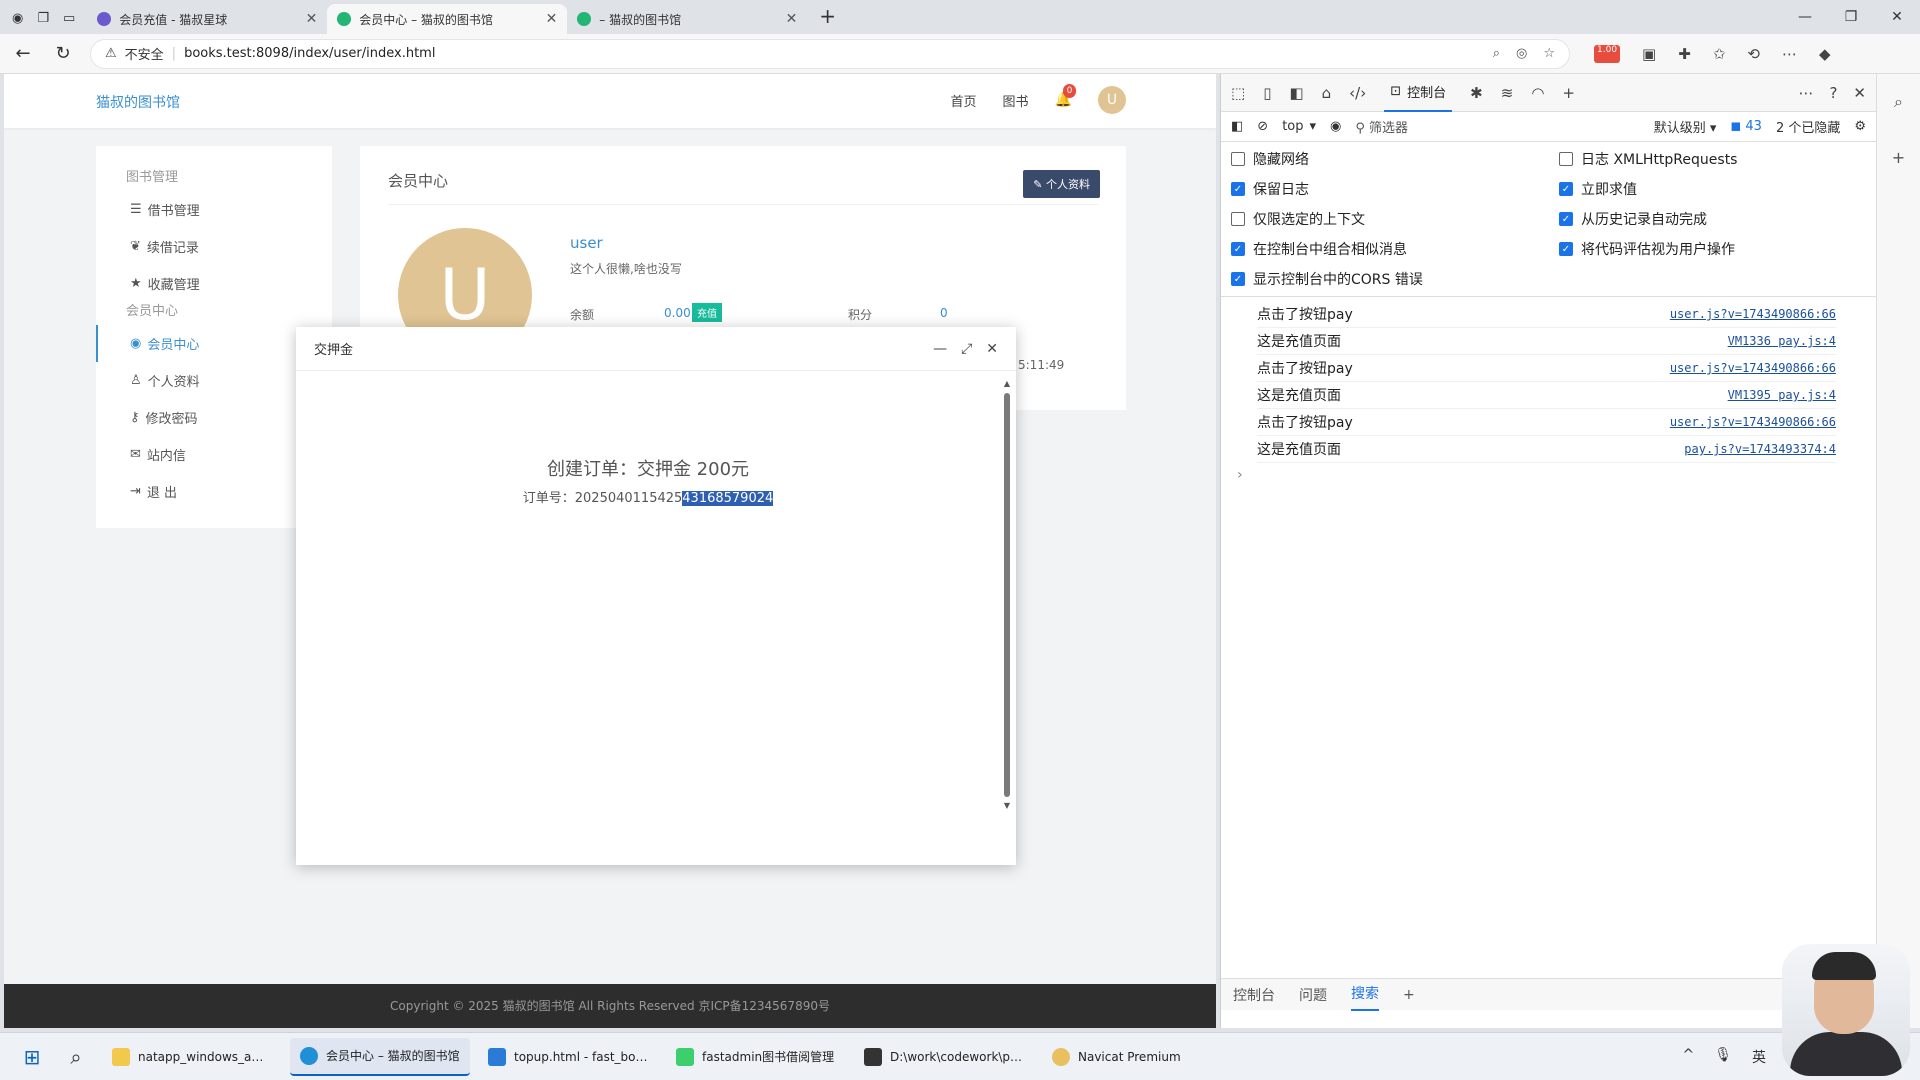 This screenshot has width=1920, height=1080. What do you see at coordinates (944, 313) in the screenshot?
I see `points-value: 0` at bounding box center [944, 313].